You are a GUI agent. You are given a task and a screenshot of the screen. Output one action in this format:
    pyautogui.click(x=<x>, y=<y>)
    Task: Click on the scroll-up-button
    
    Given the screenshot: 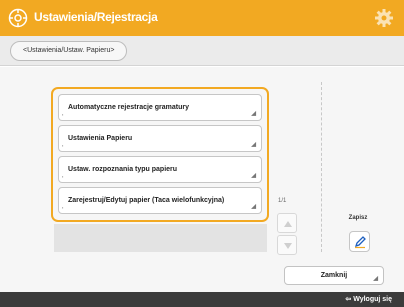 What is the action you would take?
    pyautogui.click(x=287, y=223)
    